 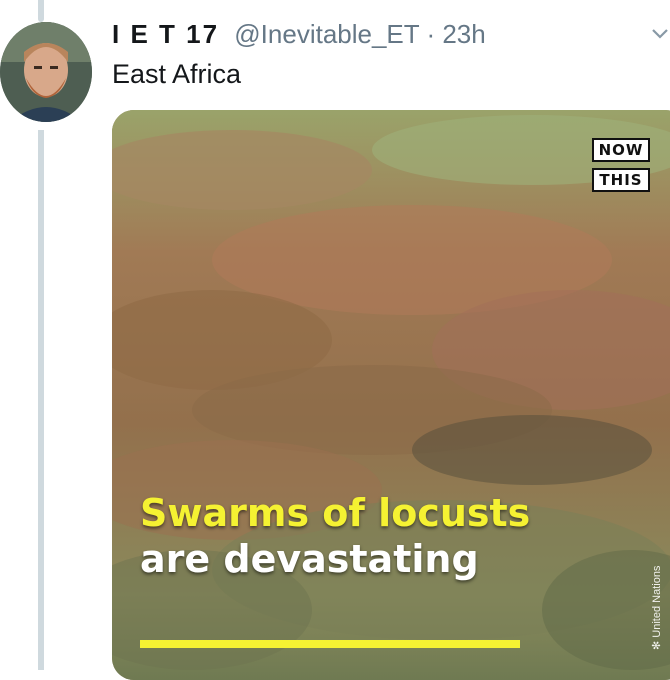 What do you see at coordinates (41, 400) in the screenshot?
I see `thread-line-bottom` at bounding box center [41, 400].